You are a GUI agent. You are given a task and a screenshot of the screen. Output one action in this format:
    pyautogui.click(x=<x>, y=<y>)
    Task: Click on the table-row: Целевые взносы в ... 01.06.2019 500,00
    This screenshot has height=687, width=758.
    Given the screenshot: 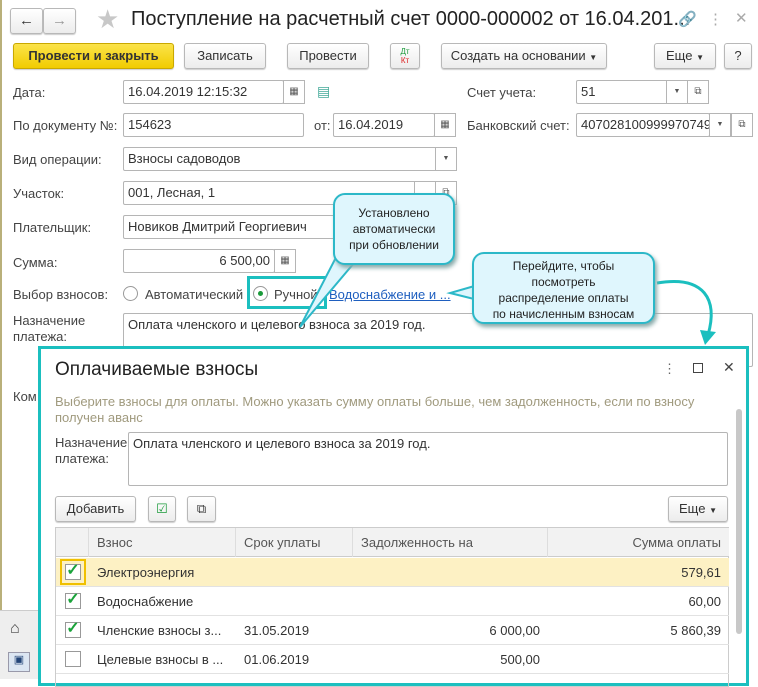 What is the action you would take?
    pyautogui.click(x=392, y=659)
    